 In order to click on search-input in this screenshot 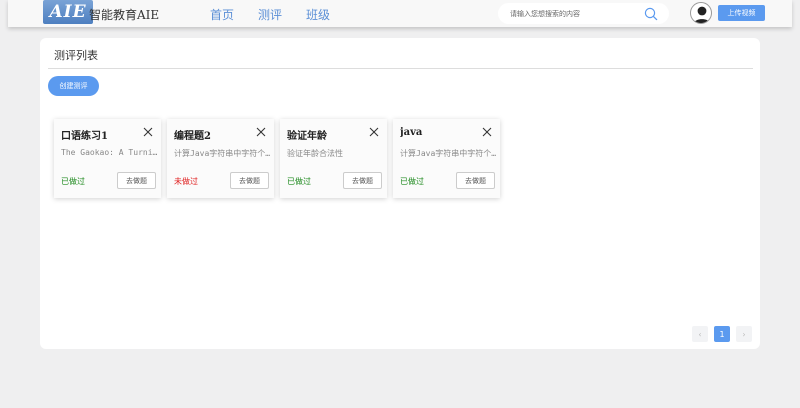, I will do `click(575, 13)`.